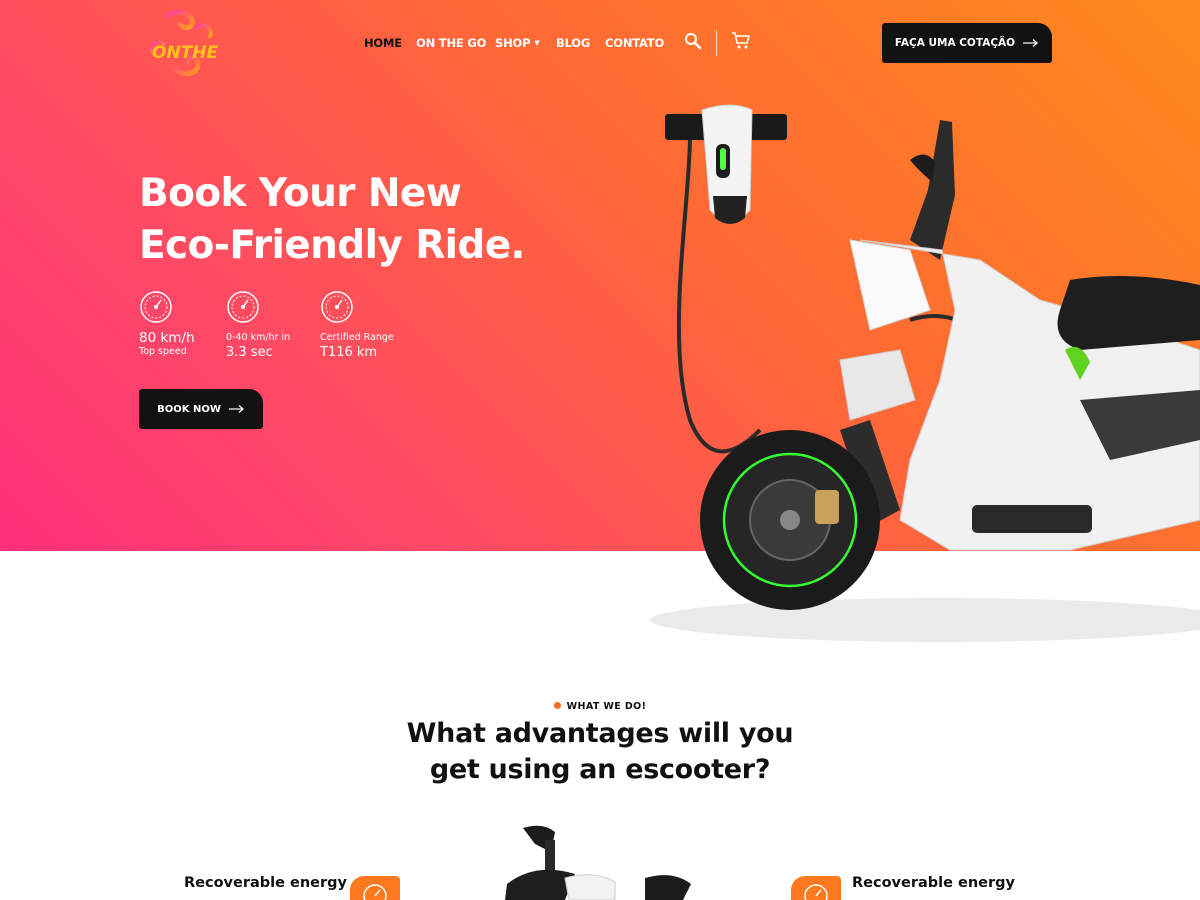  I want to click on stat-acceleration-value: 3.3 sec, so click(249, 352).